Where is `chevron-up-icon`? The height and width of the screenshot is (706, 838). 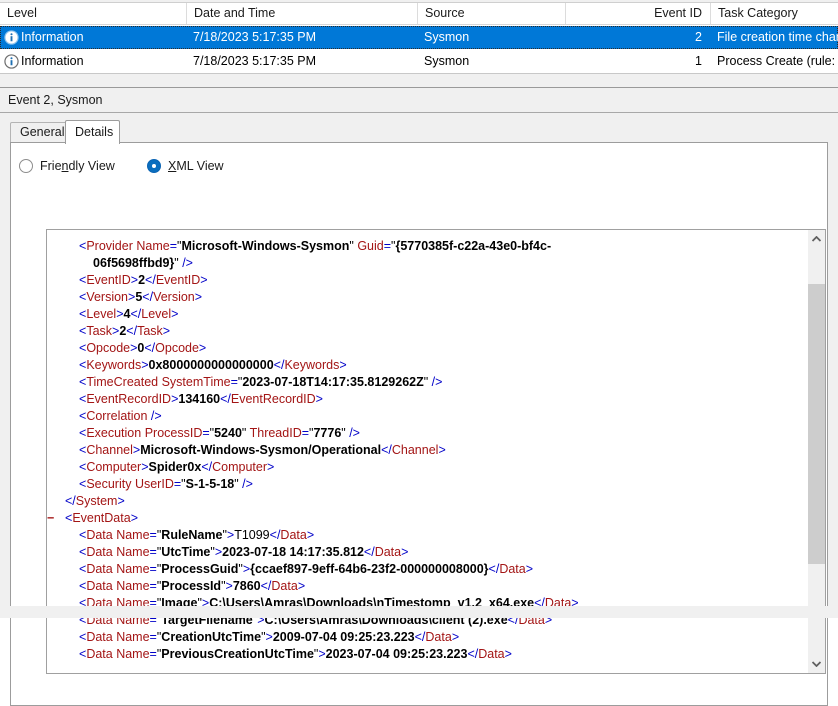
chevron-up-icon is located at coordinates (816, 239).